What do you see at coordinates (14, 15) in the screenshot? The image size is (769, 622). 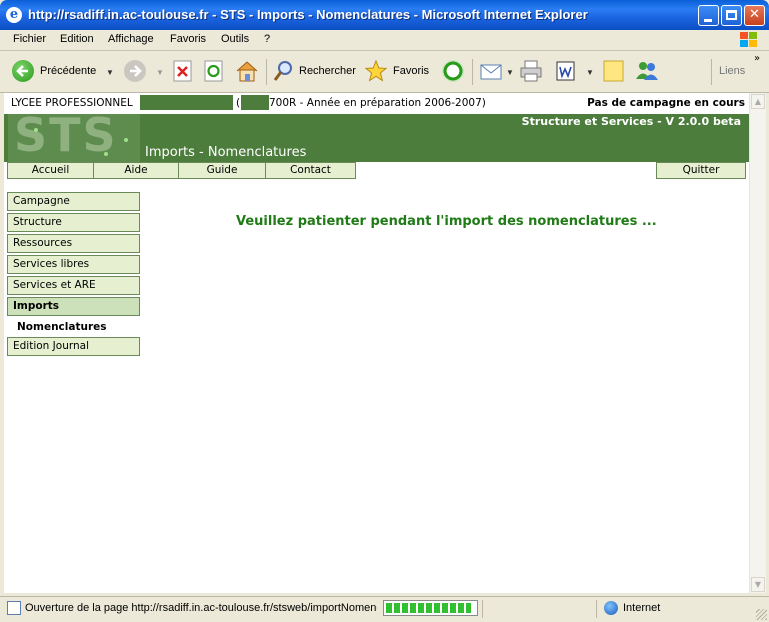 I see `ie-icon: e` at bounding box center [14, 15].